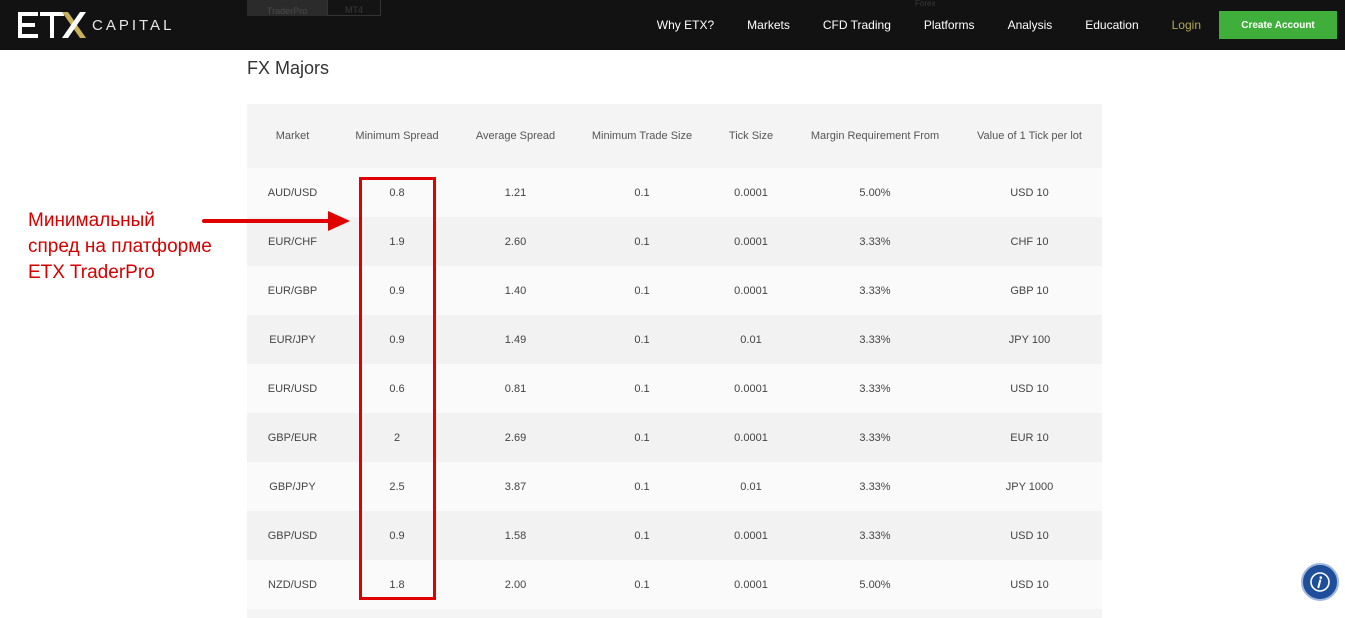 The width and height of the screenshot is (1345, 618). I want to click on etx-logo: CAPITAL, so click(96, 25).